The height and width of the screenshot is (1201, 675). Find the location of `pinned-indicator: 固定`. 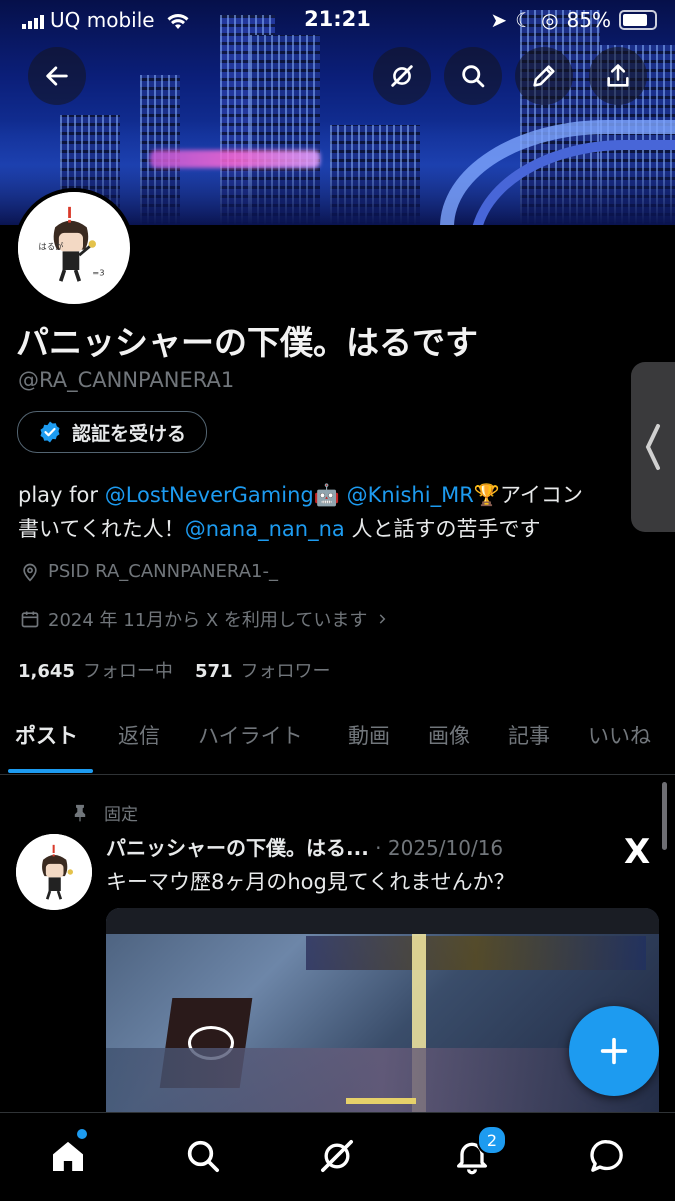

pinned-indicator: 固定 is located at coordinates (104, 812).